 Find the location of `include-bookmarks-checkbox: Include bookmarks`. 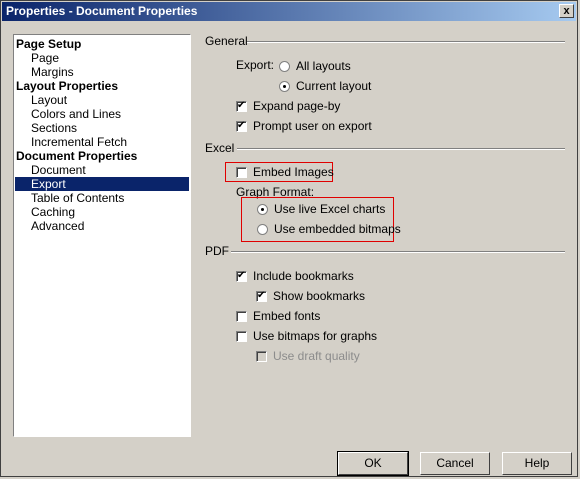

include-bookmarks-checkbox: Include bookmarks is located at coordinates (295, 276).